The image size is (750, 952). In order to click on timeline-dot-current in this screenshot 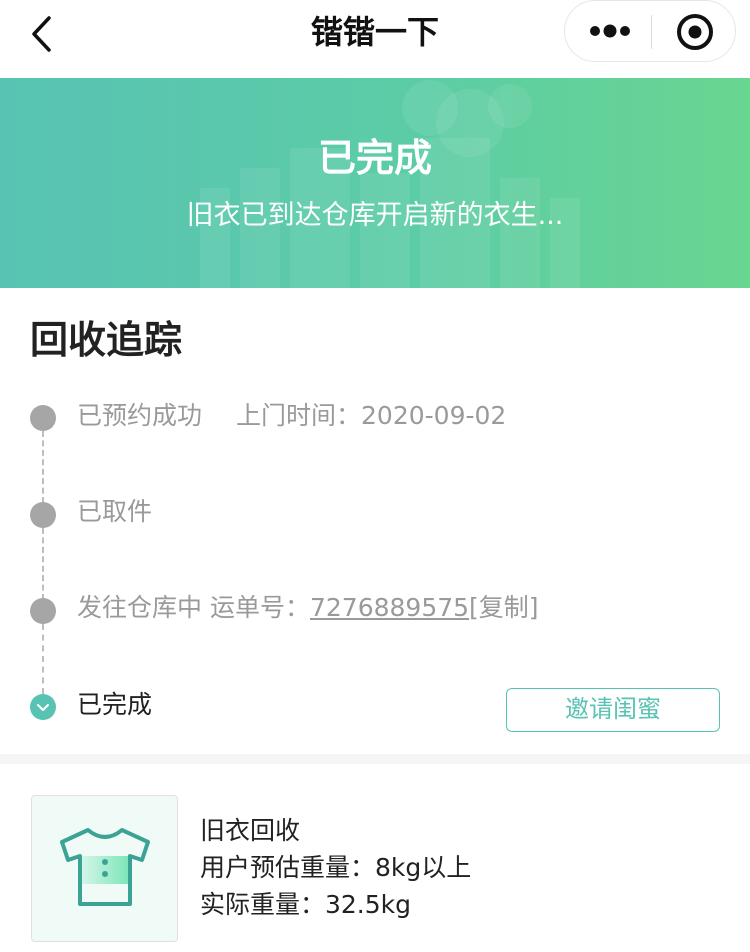, I will do `click(43, 707)`.